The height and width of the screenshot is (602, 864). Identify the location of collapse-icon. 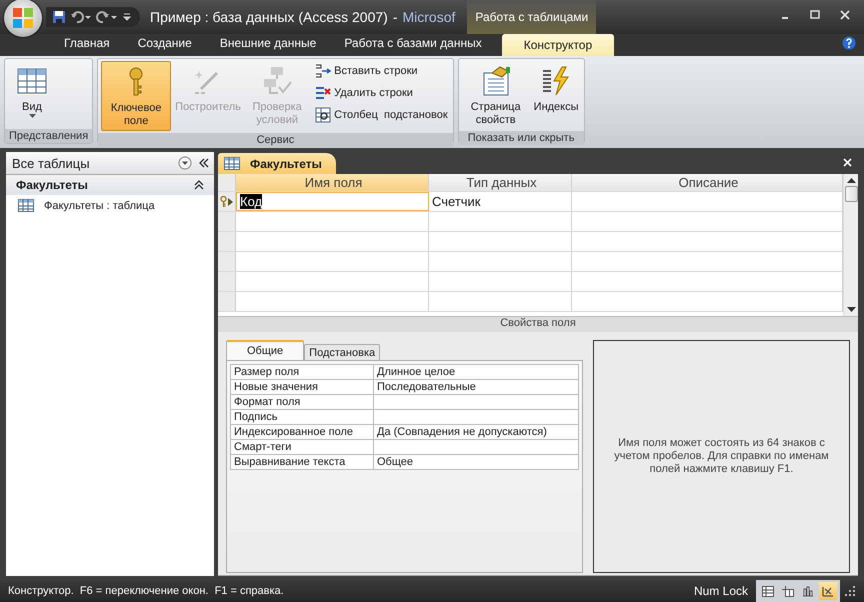
(204, 163).